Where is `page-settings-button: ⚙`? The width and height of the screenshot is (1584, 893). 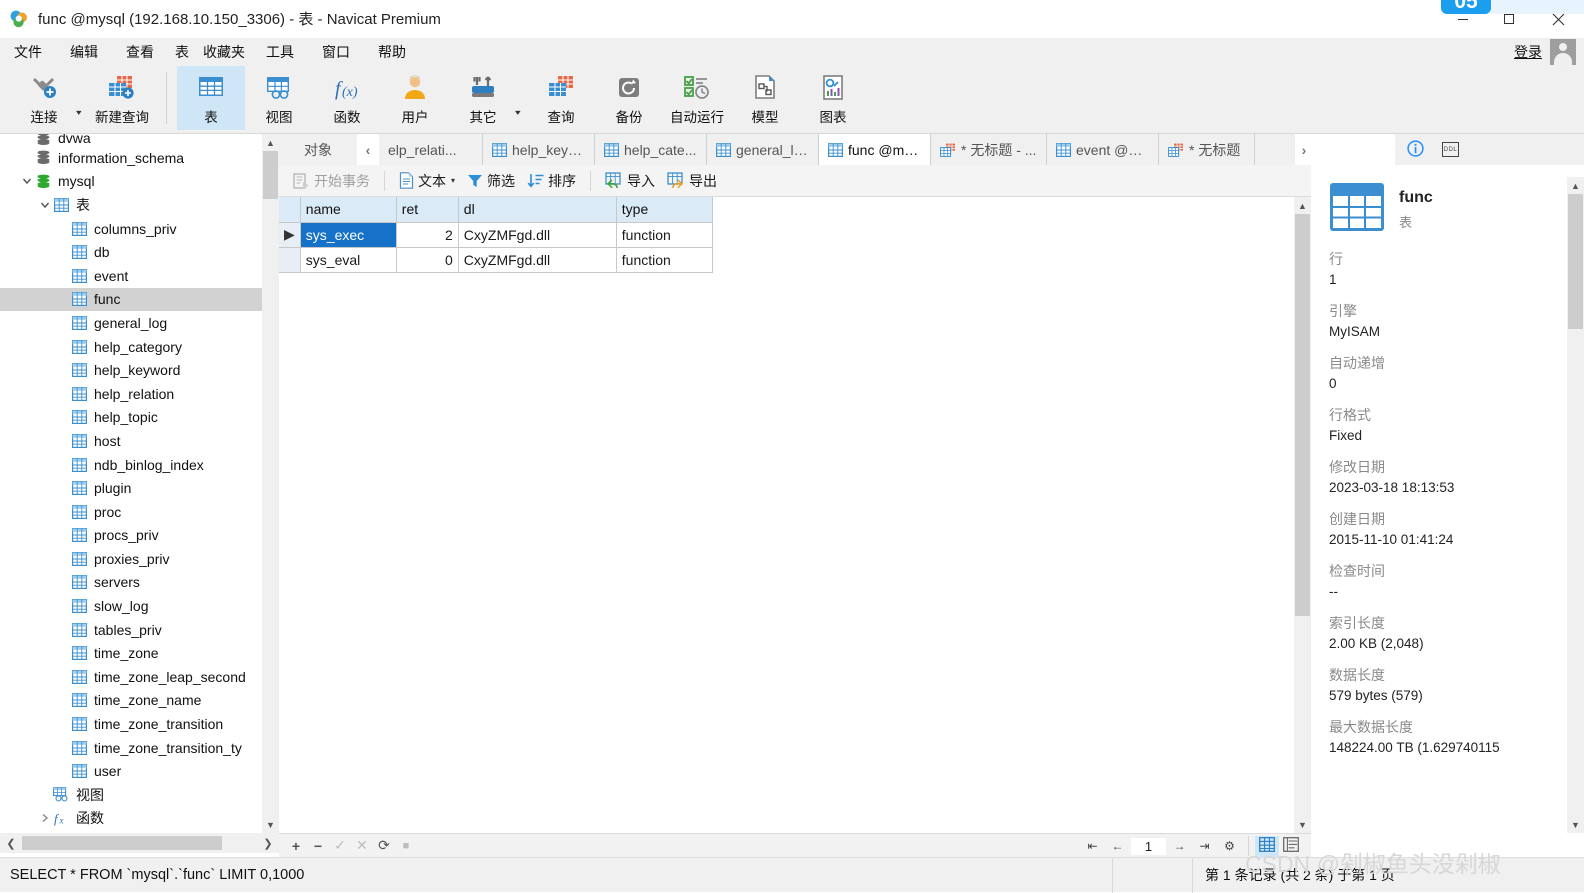 page-settings-button: ⚙ is located at coordinates (1229, 846).